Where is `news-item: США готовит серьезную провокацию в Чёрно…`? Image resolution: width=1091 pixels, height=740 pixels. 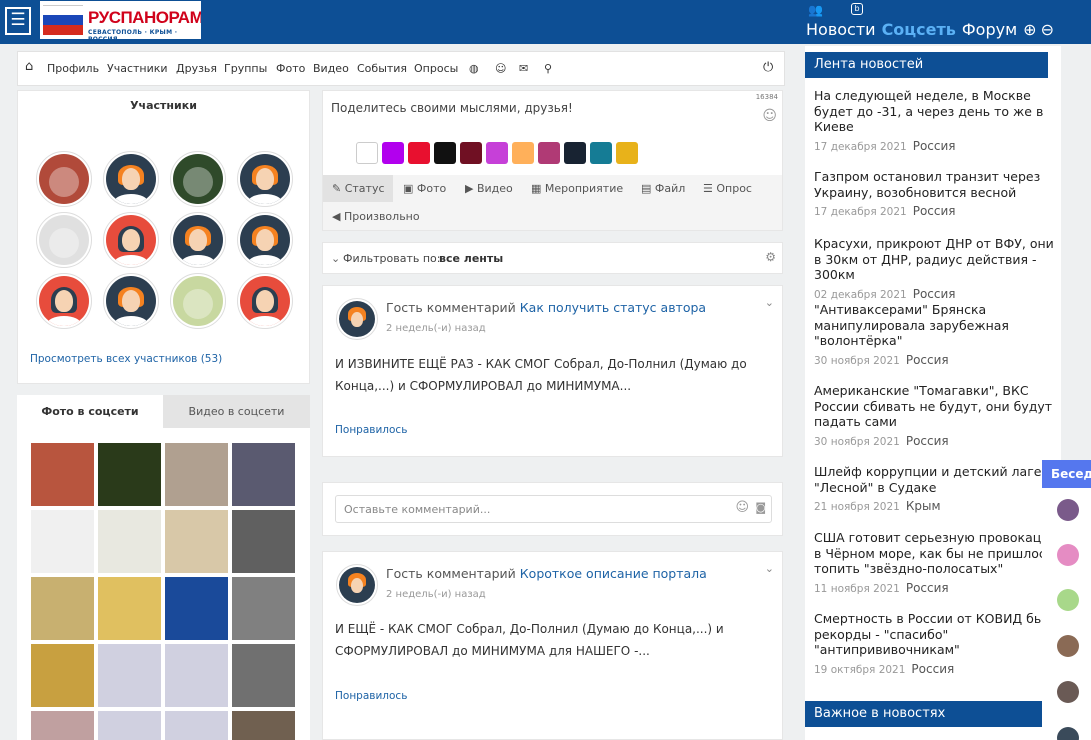
news-item: США готовит серьезную провокацию в Чёрно… is located at coordinates (939, 563).